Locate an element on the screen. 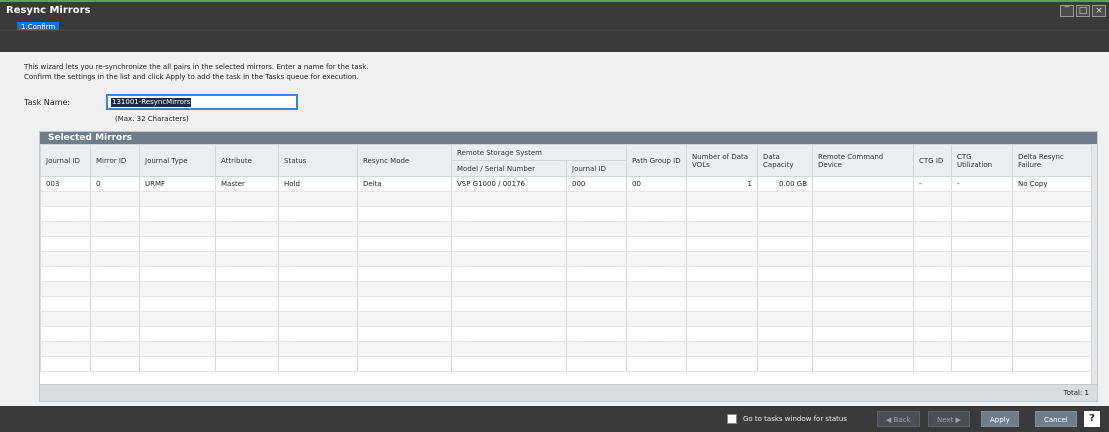 This screenshot has width=1109, height=432. column-number-of-data-vols: Number of Data VOLs is located at coordinates (722, 160).